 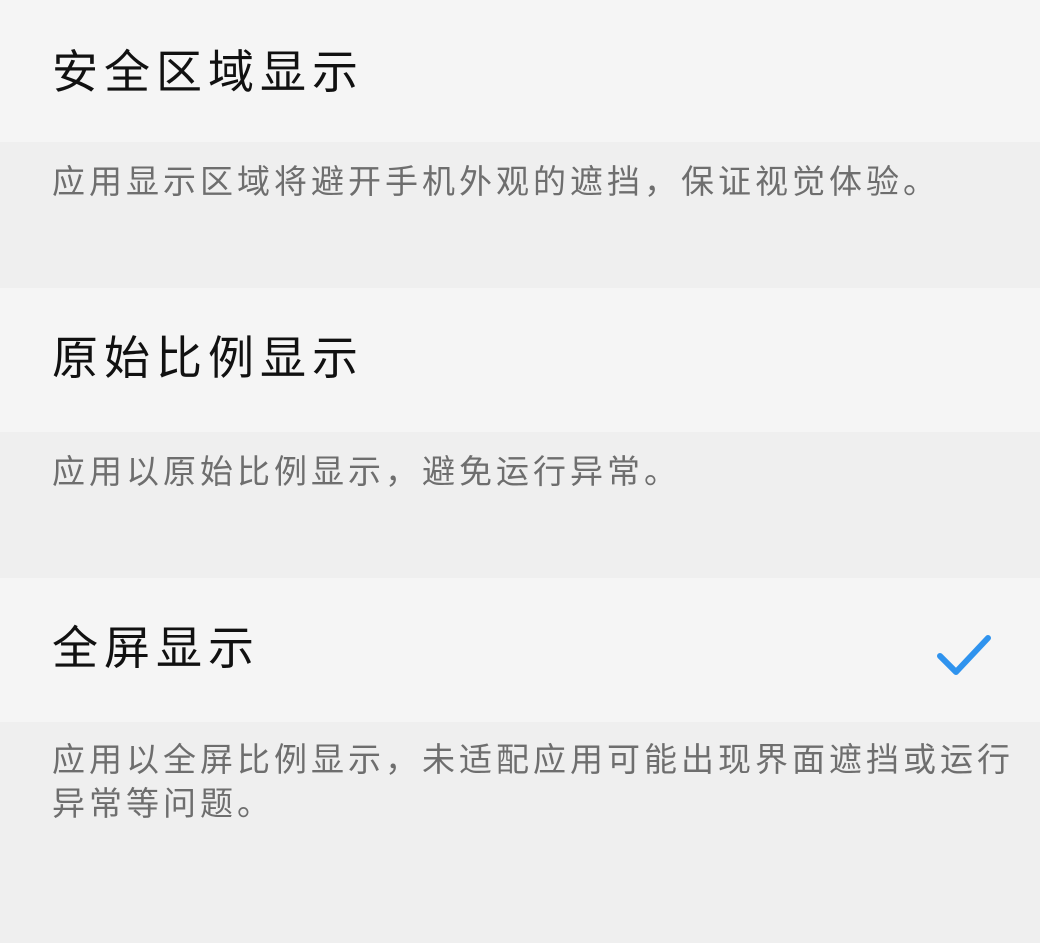 What do you see at coordinates (208, 72) in the screenshot?
I see `option-title: 安全区域显示` at bounding box center [208, 72].